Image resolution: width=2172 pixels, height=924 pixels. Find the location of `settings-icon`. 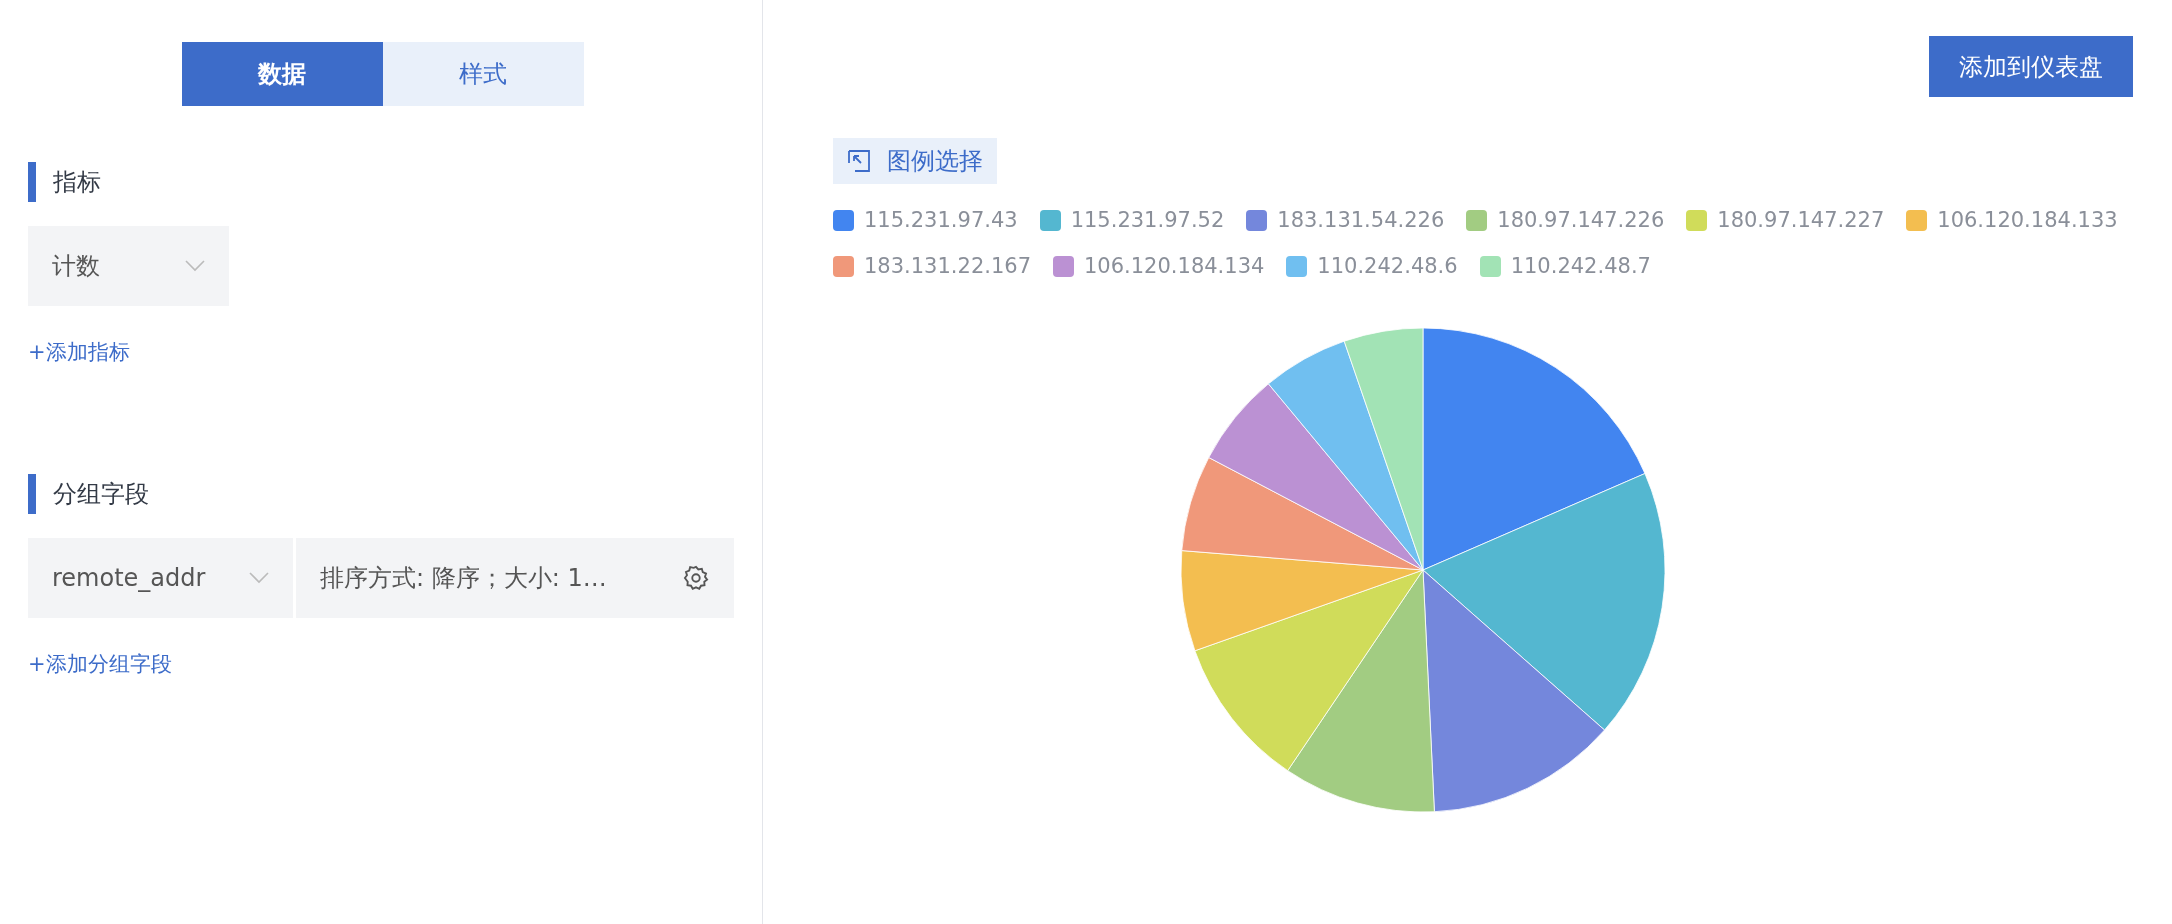

settings-icon is located at coordinates (696, 578).